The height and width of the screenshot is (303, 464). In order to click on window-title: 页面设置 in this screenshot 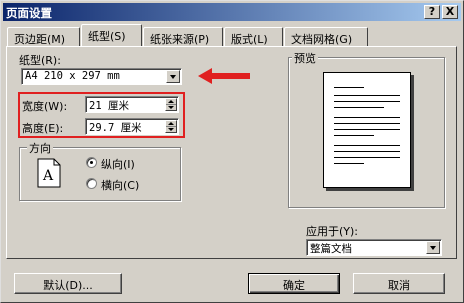, I will do `click(29, 13)`.